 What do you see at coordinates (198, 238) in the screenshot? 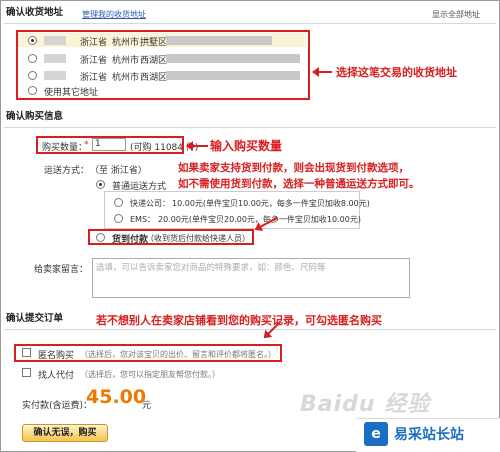
I see `cod-note: （收到货后付款给快递人员）` at bounding box center [198, 238].